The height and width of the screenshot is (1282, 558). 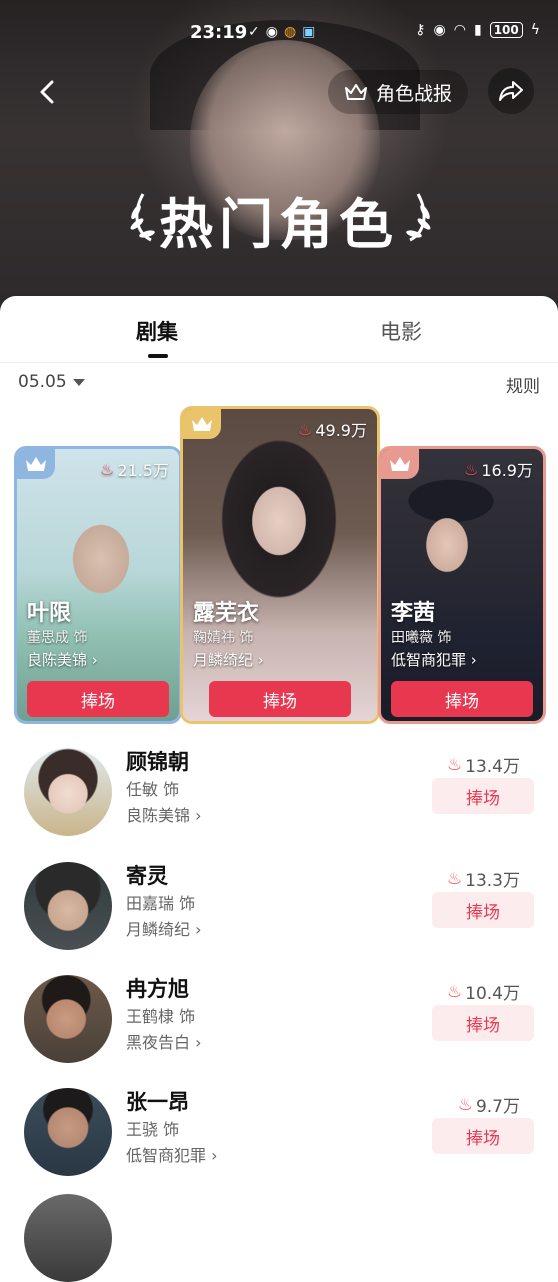 What do you see at coordinates (477, 30) in the screenshot?
I see `system-icons: ⚷ ◉ ◠ ▮ 100 ϟ` at bounding box center [477, 30].